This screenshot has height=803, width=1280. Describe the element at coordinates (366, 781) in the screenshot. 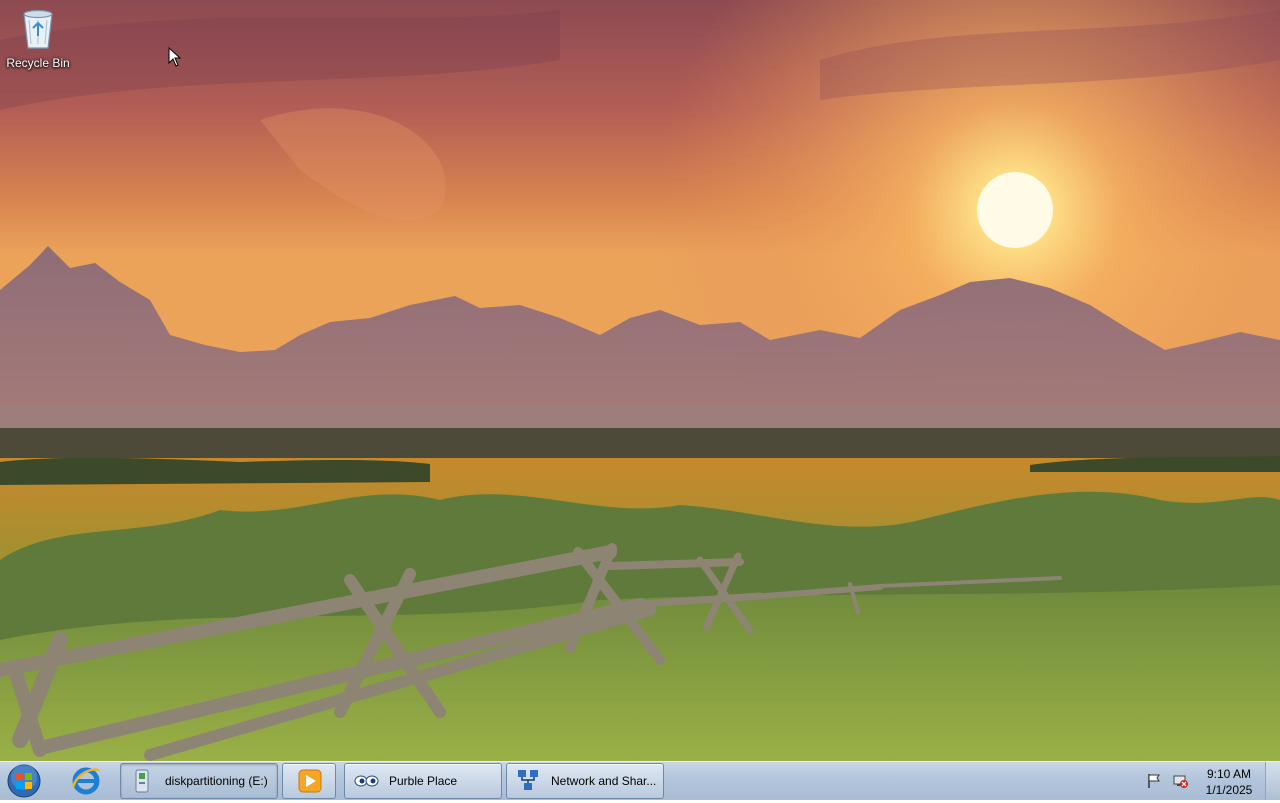

I see `purble-place-icon` at that location.